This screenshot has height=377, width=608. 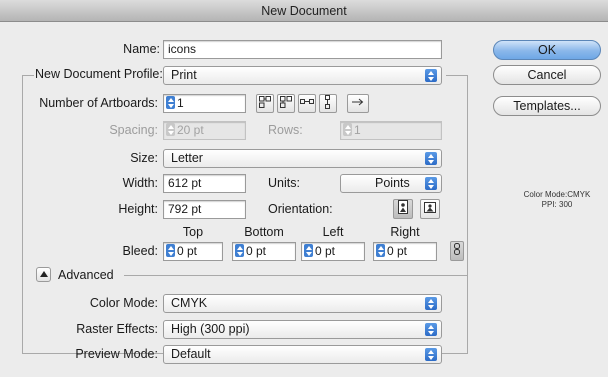 I want to click on disclosure-triangle-icon, so click(x=43, y=274).